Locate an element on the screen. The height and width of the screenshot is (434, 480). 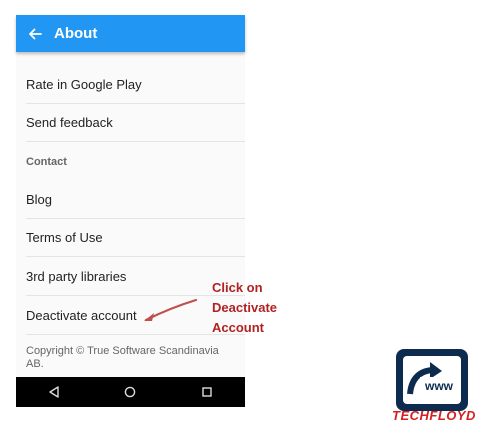
back-button is located at coordinates (35, 34).